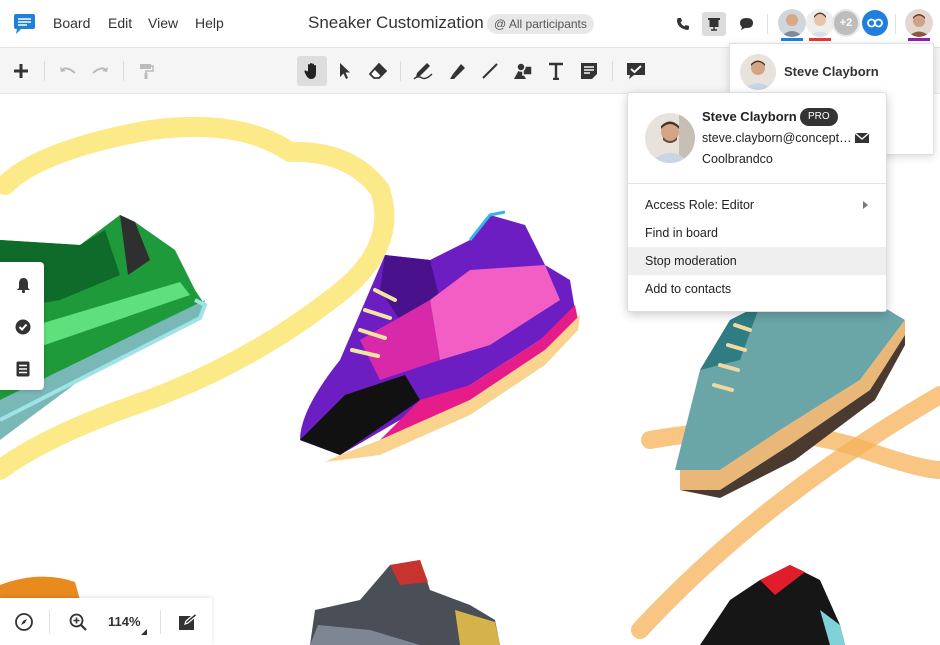 The height and width of the screenshot is (645, 940). Describe the element at coordinates (700, 205) in the screenshot. I see `menu-item-label: Access Role: Editor` at that location.